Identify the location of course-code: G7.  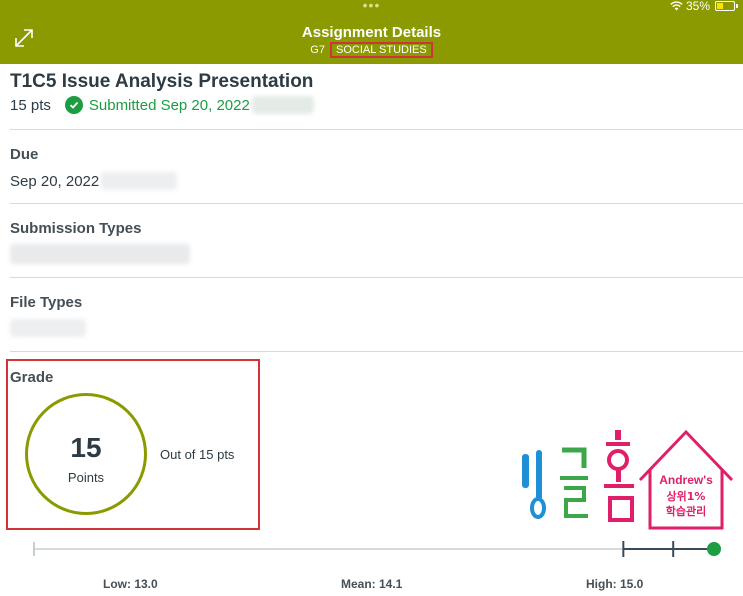
(317, 50).